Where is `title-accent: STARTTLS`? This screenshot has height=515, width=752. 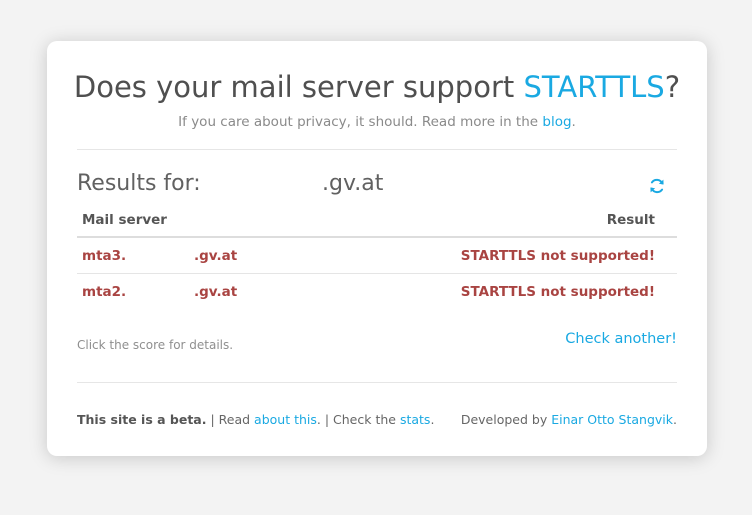 title-accent: STARTTLS is located at coordinates (594, 87).